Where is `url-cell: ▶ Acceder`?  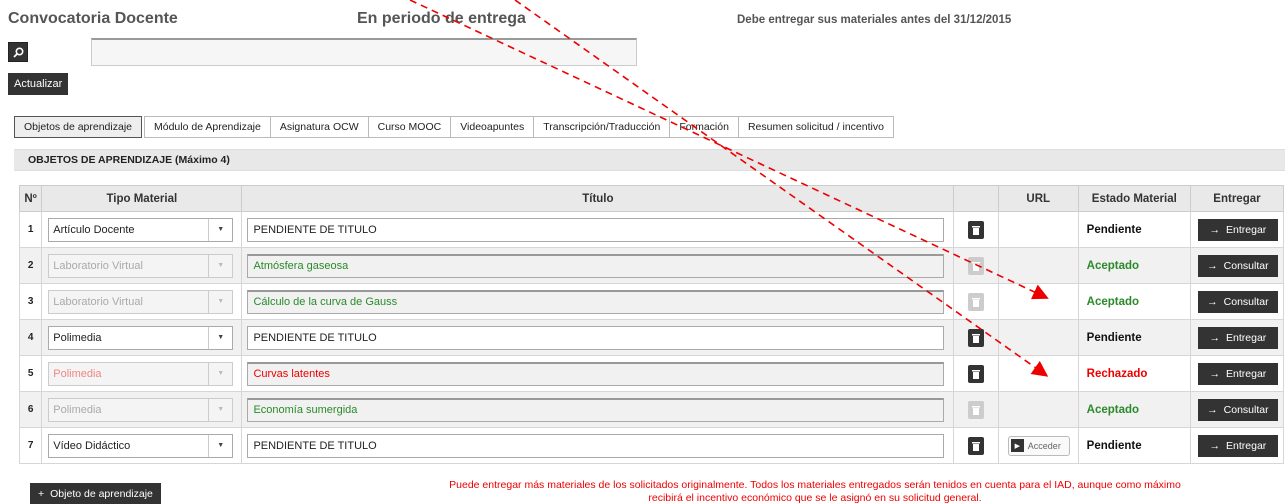 url-cell: ▶ Acceder is located at coordinates (1038, 445).